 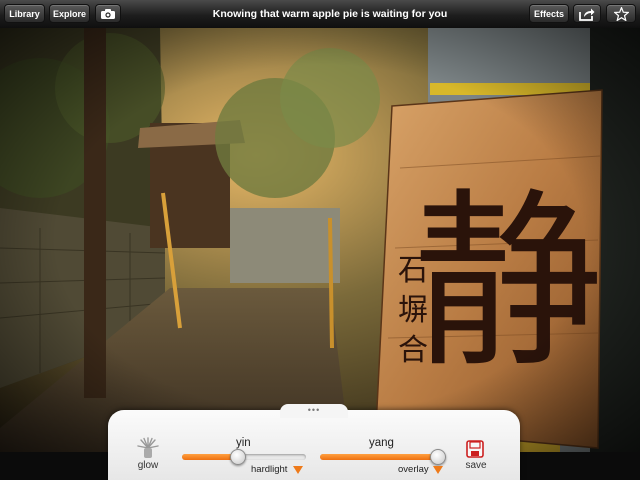 What do you see at coordinates (413, 469) in the screenshot?
I see `yang-blend-label: overlay` at bounding box center [413, 469].